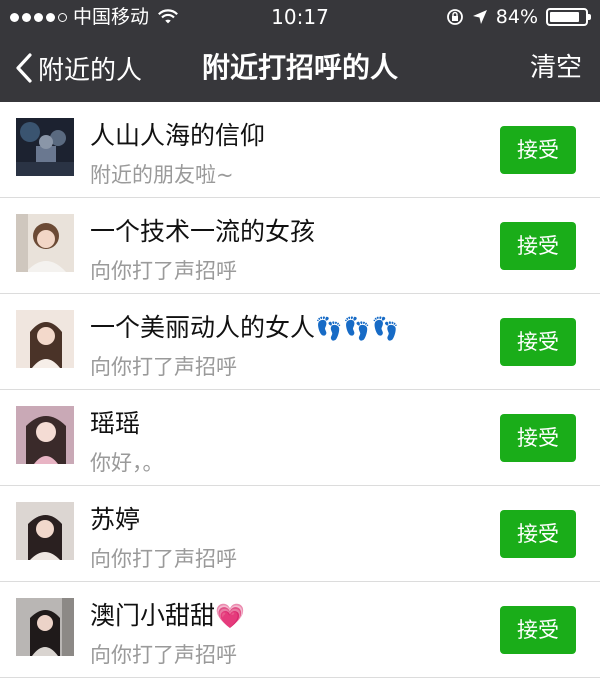  Describe the element at coordinates (479, 17) in the screenshot. I see `location-arrow-icon` at that location.